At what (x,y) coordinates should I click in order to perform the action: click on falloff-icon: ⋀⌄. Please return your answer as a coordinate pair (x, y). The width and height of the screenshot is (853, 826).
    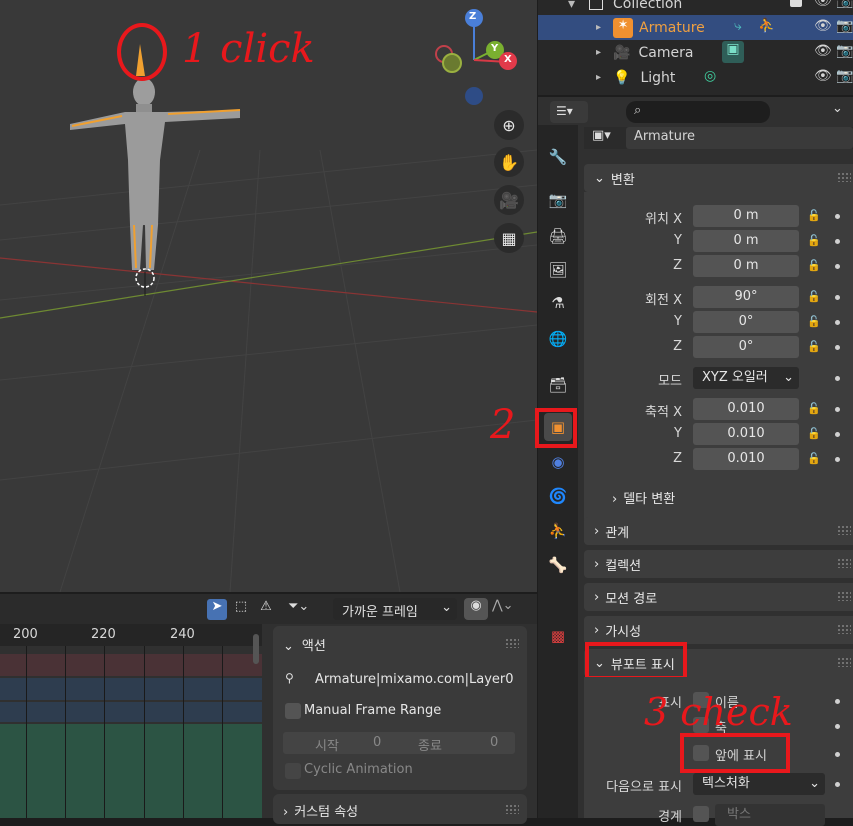
    Looking at the image, I should click on (503, 605).